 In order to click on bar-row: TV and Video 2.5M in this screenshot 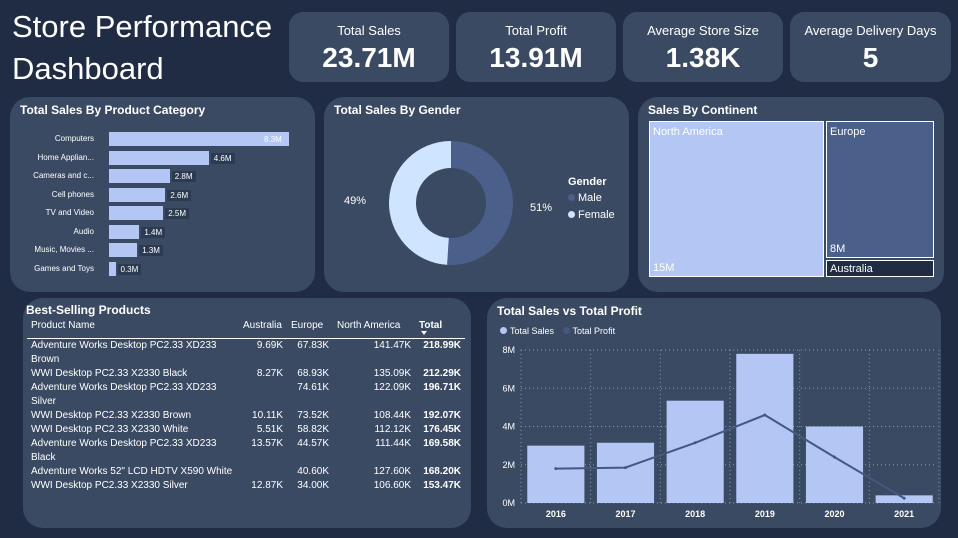, I will do `click(160, 213)`.